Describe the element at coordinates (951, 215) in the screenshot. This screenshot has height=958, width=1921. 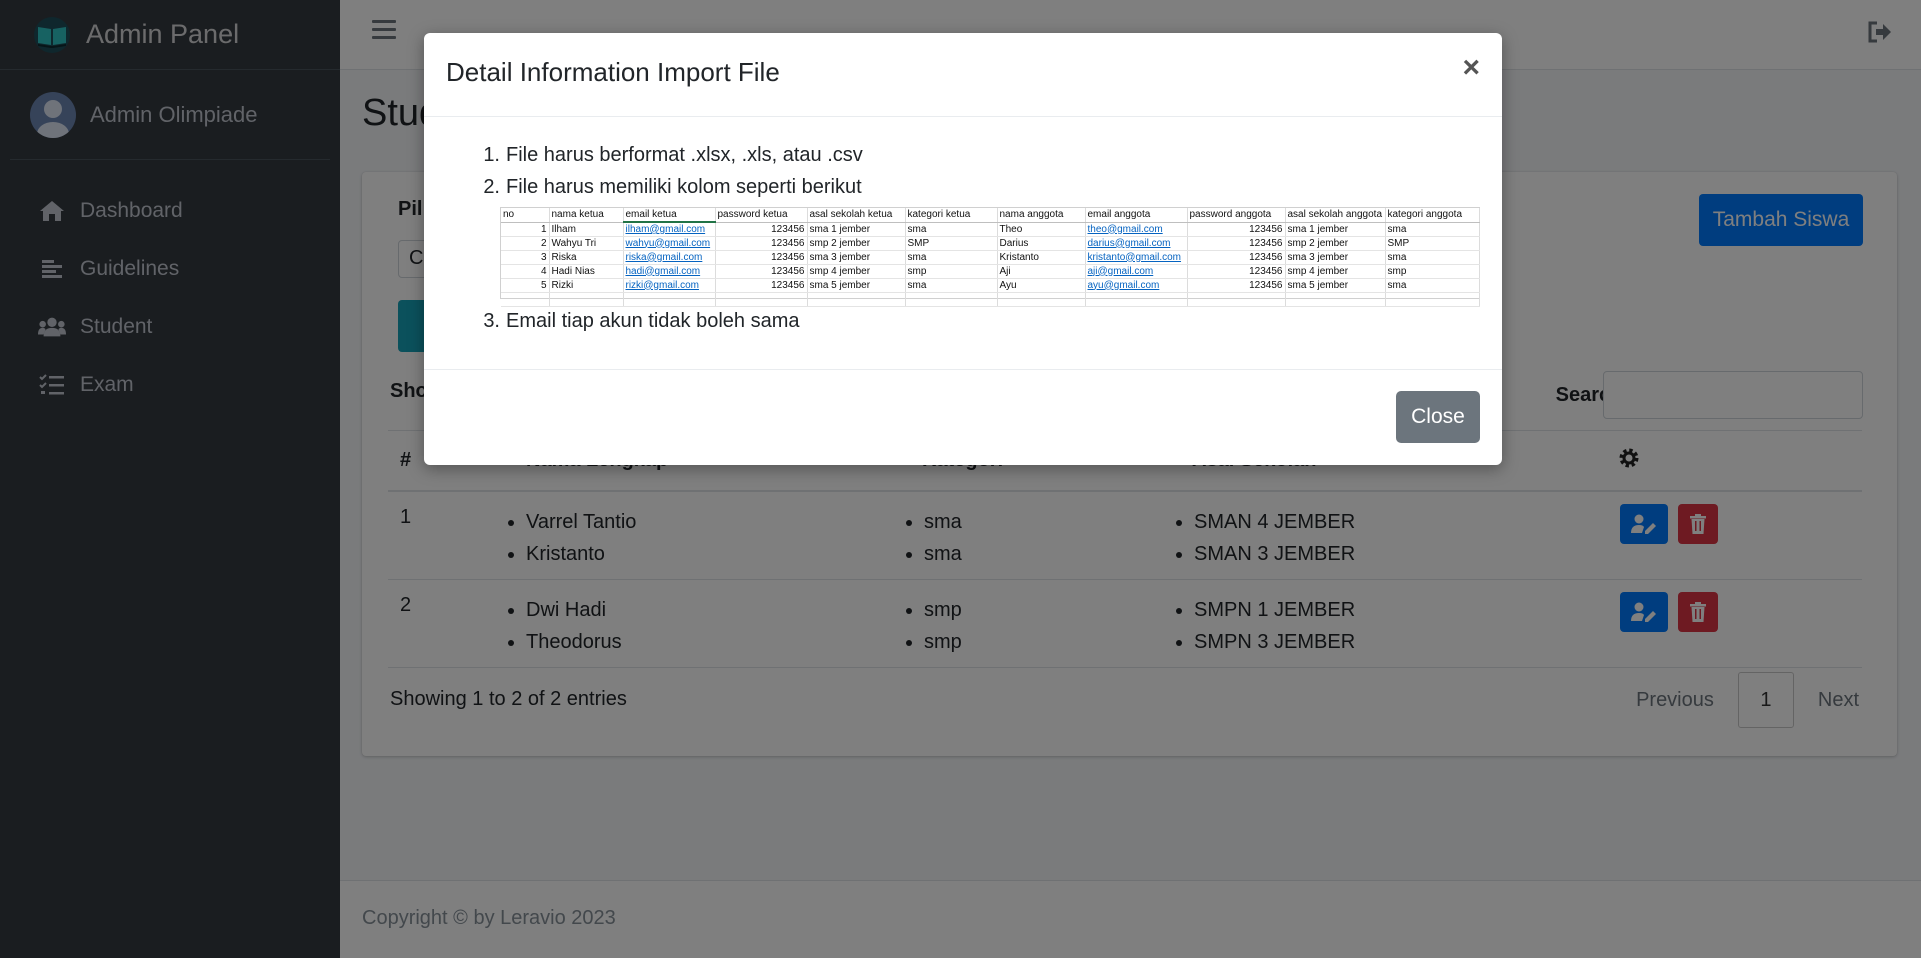
I see `sheet-header-cell: kategori ketua` at that location.